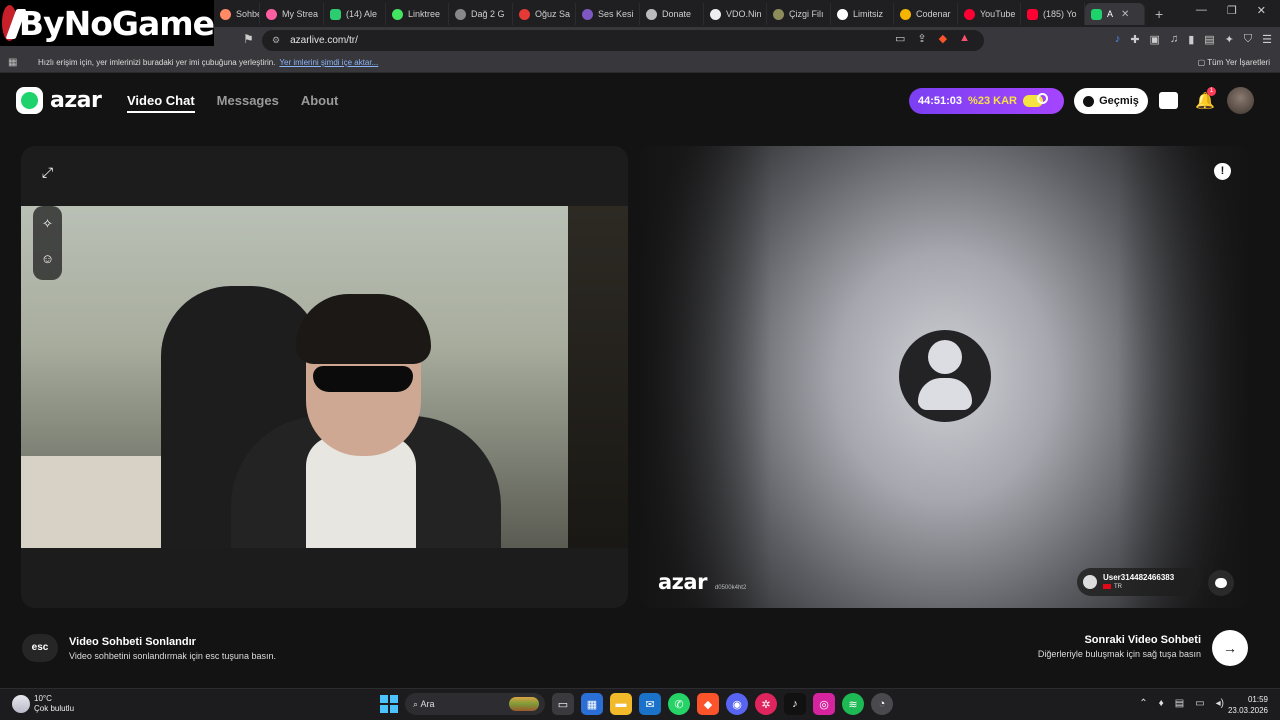 Image resolution: width=1280 pixels, height=720 pixels. I want to click on tab-title: Codenar, so click(933, 14).